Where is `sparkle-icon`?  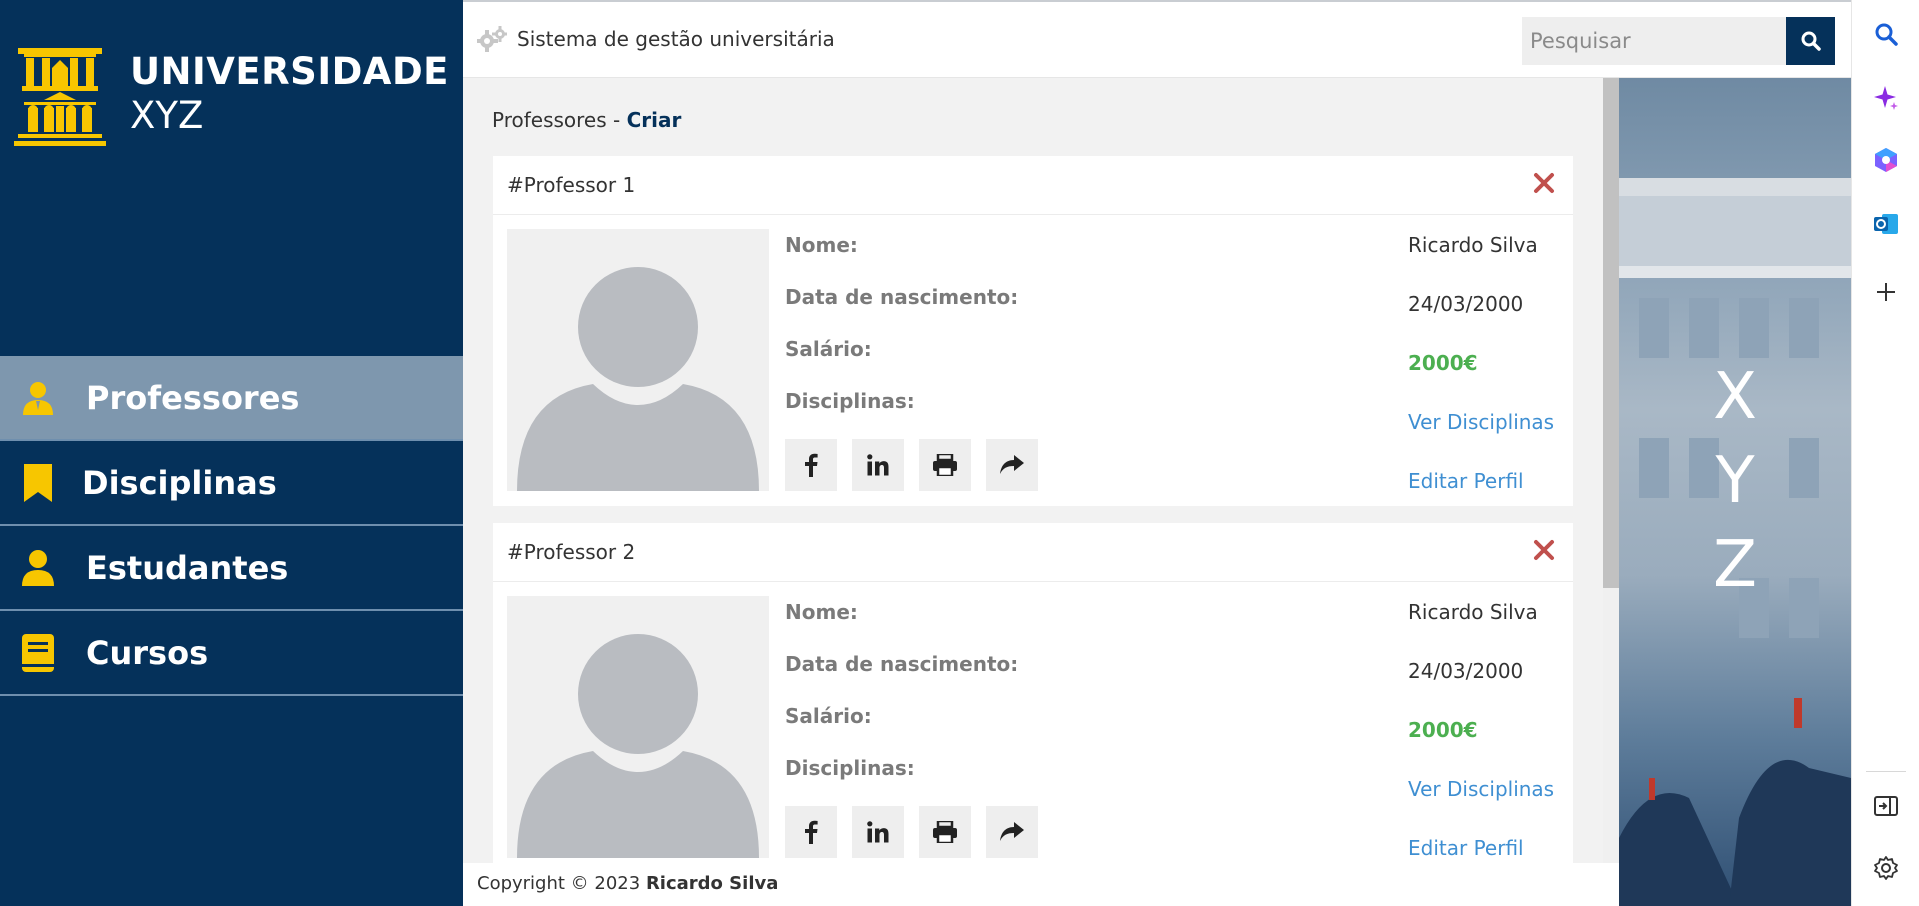
sparkle-icon is located at coordinates (1886, 98).